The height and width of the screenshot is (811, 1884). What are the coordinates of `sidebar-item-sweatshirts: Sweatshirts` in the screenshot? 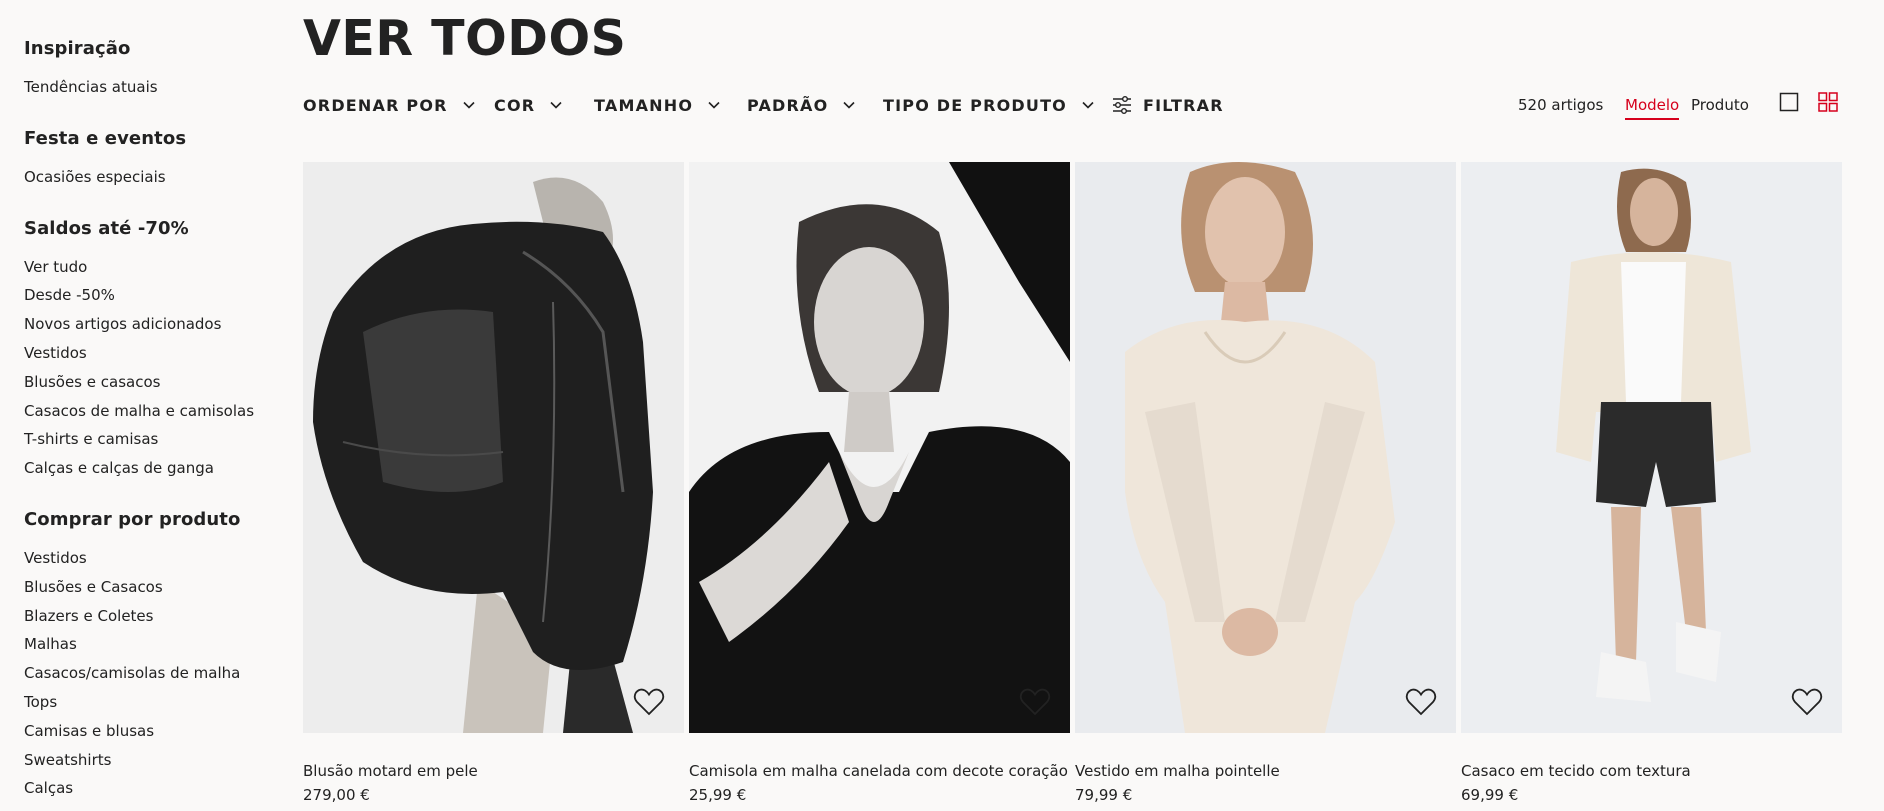 It's located at (157, 760).